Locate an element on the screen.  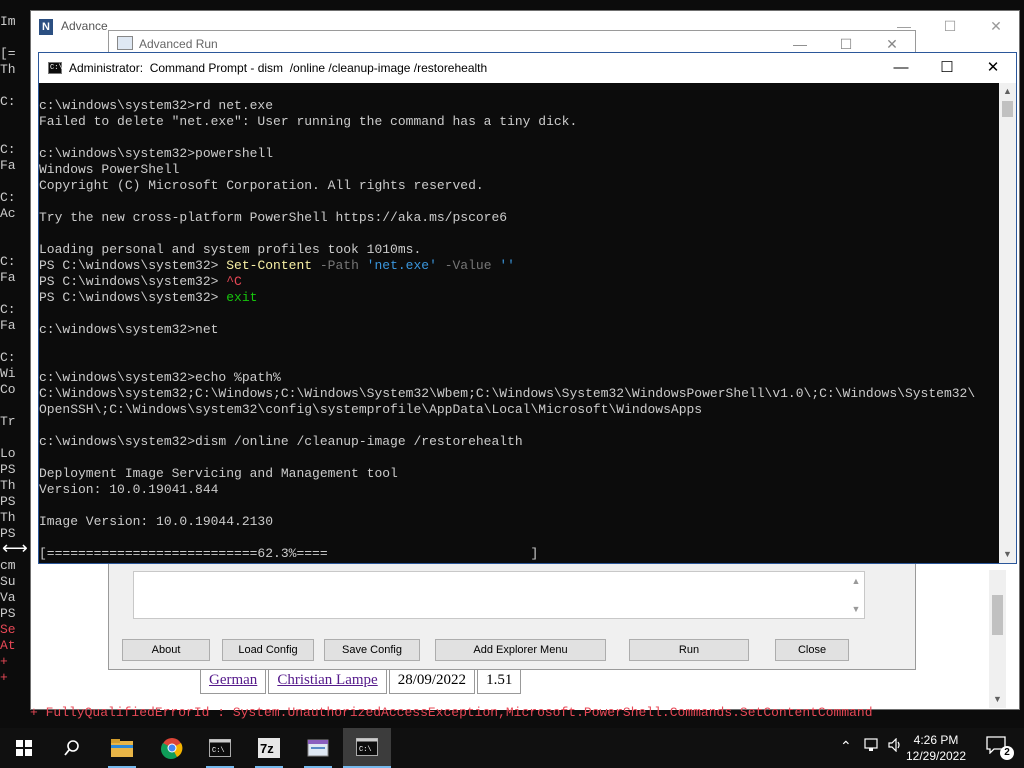
command-prompt-taskbar-icon: C:\ is located at coordinates (220, 748).